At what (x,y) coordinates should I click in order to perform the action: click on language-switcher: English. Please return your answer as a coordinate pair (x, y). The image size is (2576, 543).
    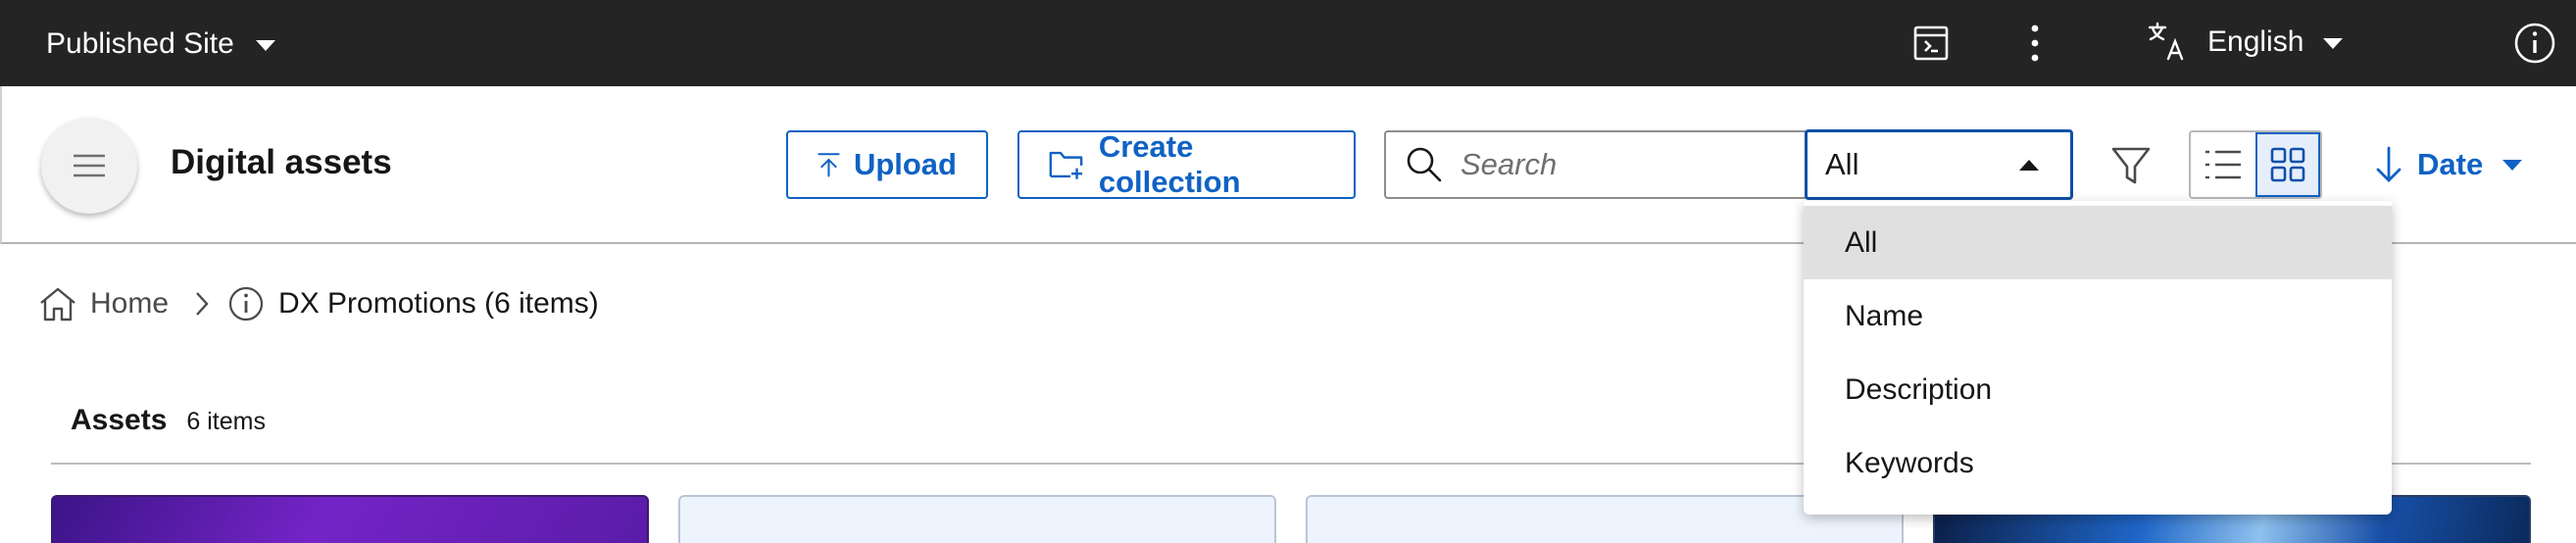
    Looking at the image, I should click on (2245, 43).